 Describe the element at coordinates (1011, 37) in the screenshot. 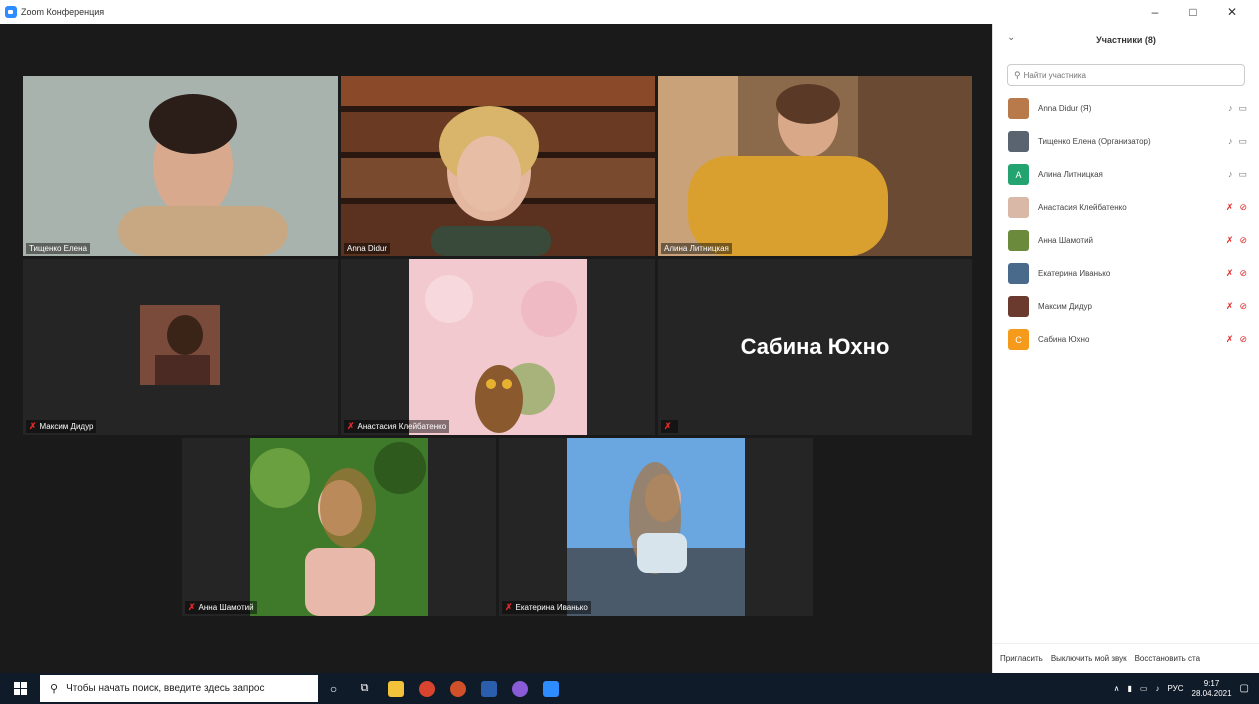

I see `chevron-down-icon: ⌄` at that location.